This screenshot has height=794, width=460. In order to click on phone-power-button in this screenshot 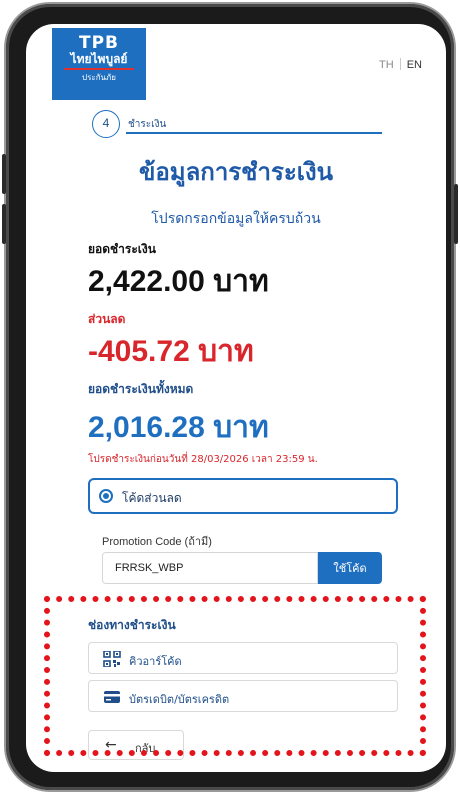, I will do `click(456, 214)`.